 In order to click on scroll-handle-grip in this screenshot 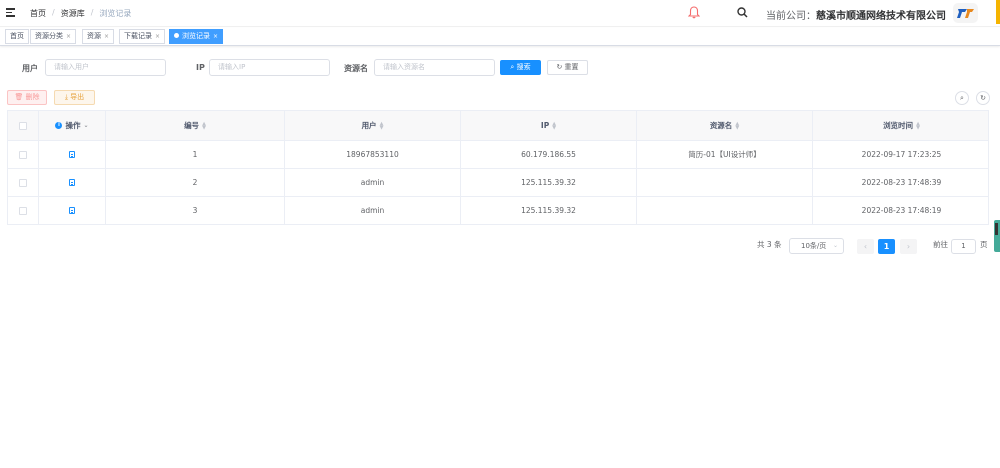, I will do `click(996, 229)`.